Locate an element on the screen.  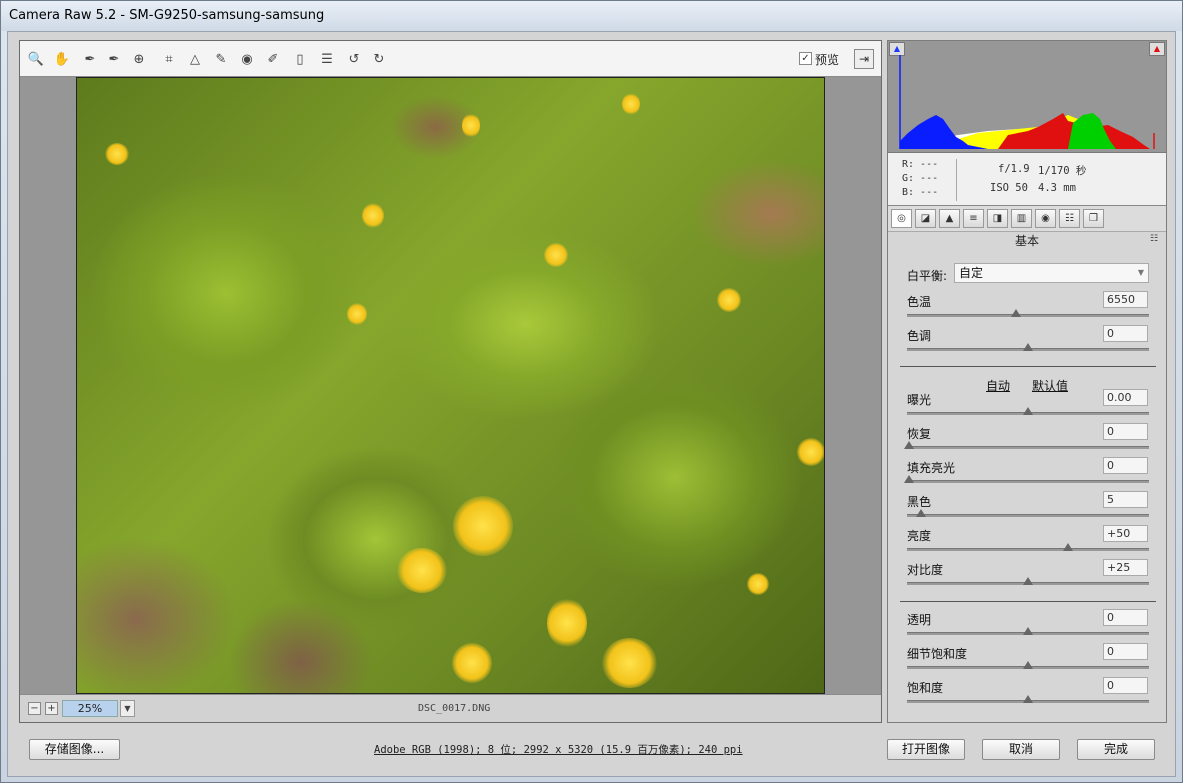
cancel-button: 取消 is located at coordinates (1021, 749).